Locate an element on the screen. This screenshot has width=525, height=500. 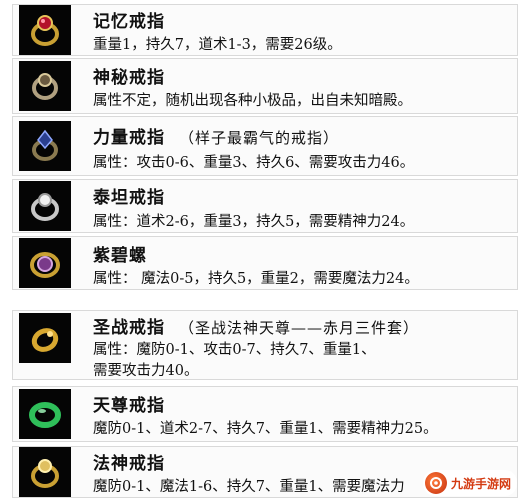
mage-god-ring-icon is located at coordinates (45, 472).